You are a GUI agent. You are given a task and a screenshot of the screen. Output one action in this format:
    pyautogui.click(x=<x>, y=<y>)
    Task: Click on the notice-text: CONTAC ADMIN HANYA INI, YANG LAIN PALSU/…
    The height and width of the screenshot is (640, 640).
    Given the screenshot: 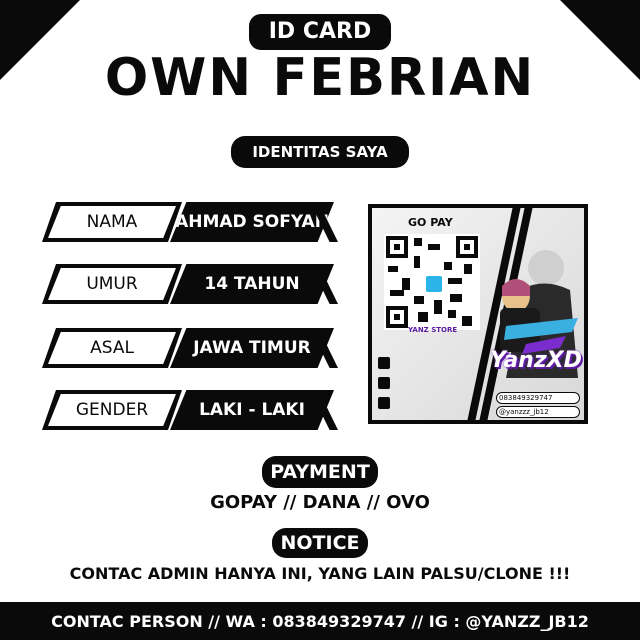 What is the action you would take?
    pyautogui.click(x=320, y=573)
    